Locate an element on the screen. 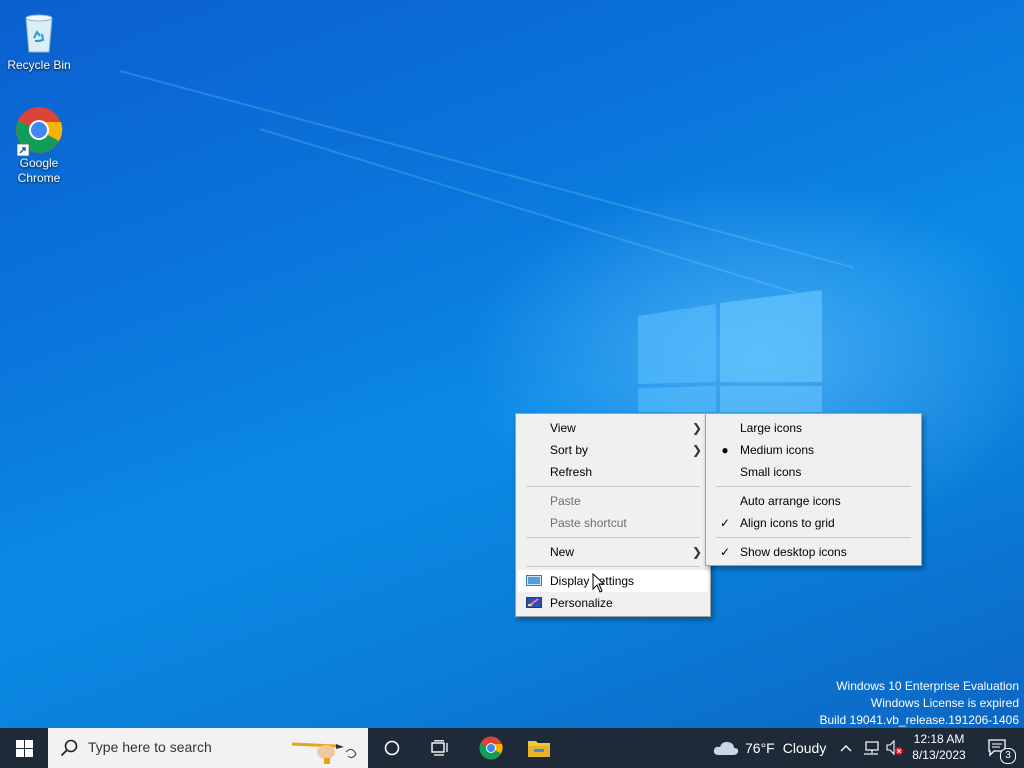  sort-by-label: Sort by is located at coordinates (569, 450).